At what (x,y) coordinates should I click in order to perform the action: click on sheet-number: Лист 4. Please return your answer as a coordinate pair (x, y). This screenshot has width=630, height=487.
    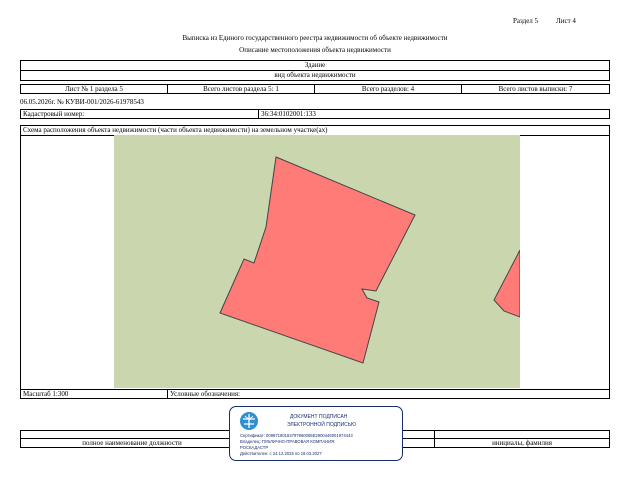
    Looking at the image, I should click on (566, 21).